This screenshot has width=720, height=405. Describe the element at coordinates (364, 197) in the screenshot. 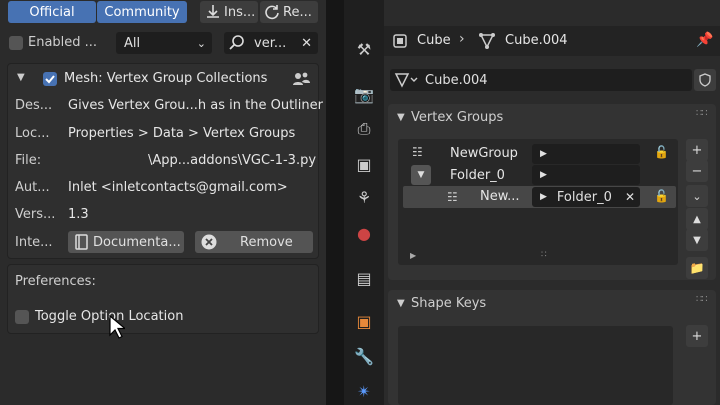

I see `scene-tab-icon: ⚘` at that location.